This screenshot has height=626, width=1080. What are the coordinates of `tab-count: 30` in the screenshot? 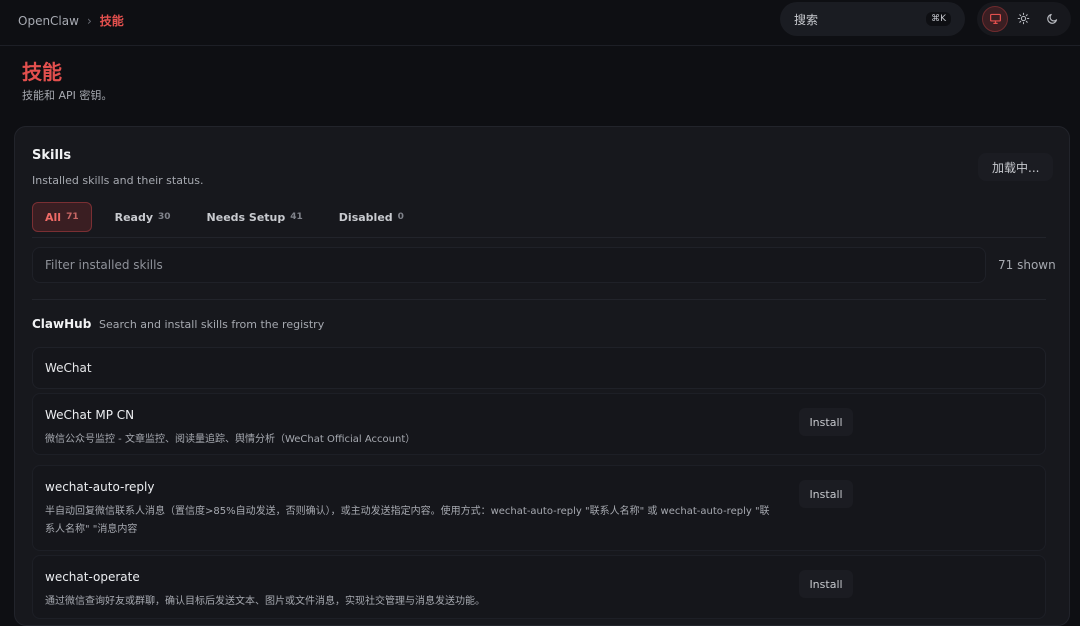 It's located at (164, 217).